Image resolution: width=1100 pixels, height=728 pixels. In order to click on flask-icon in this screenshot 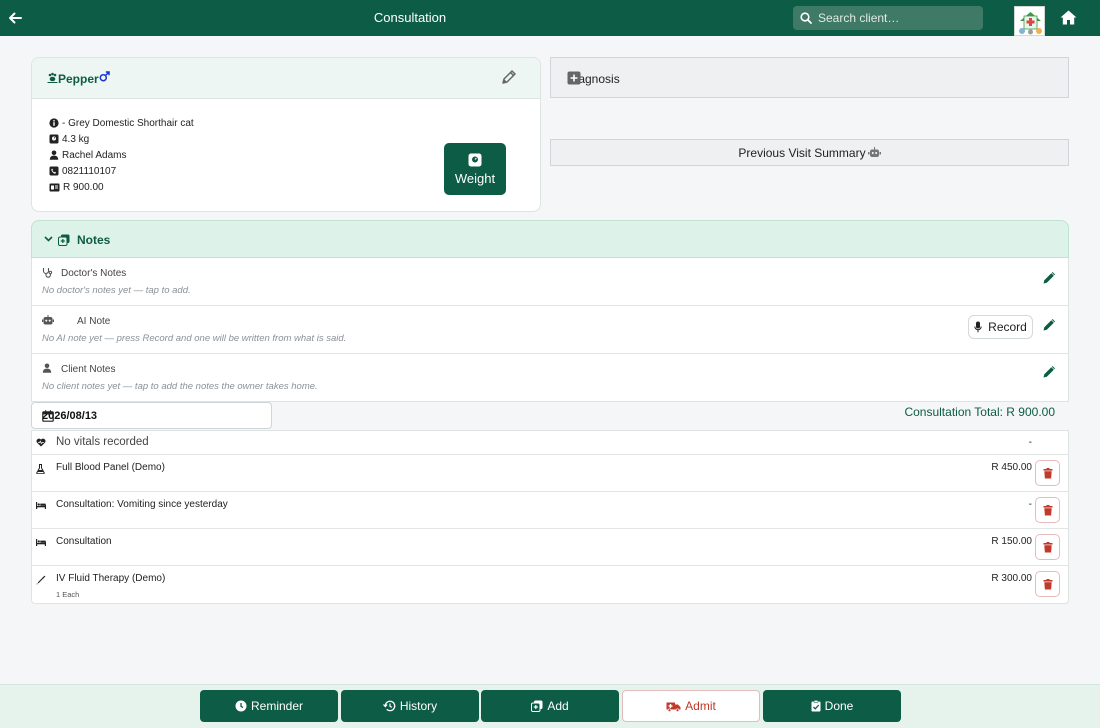, I will do `click(40, 469)`.